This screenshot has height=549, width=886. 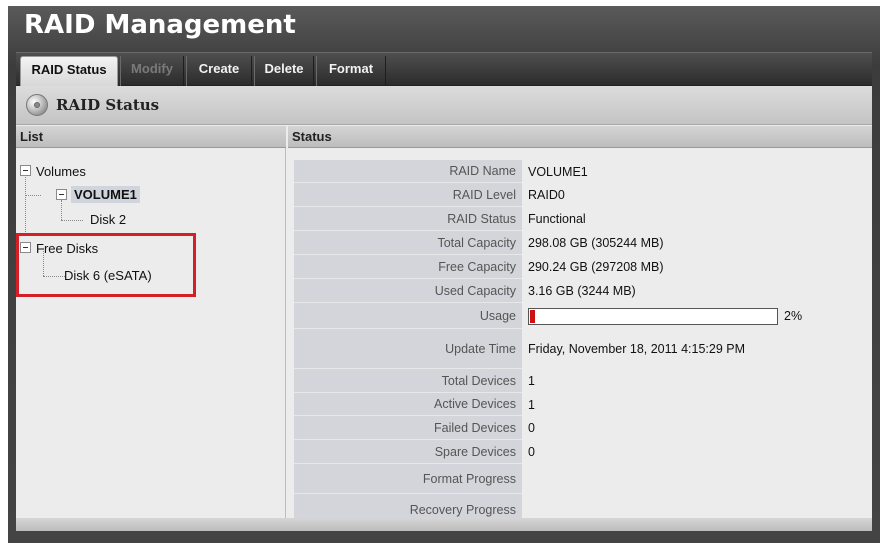 I want to click on status-value: VOLUME1, so click(x=558, y=171).